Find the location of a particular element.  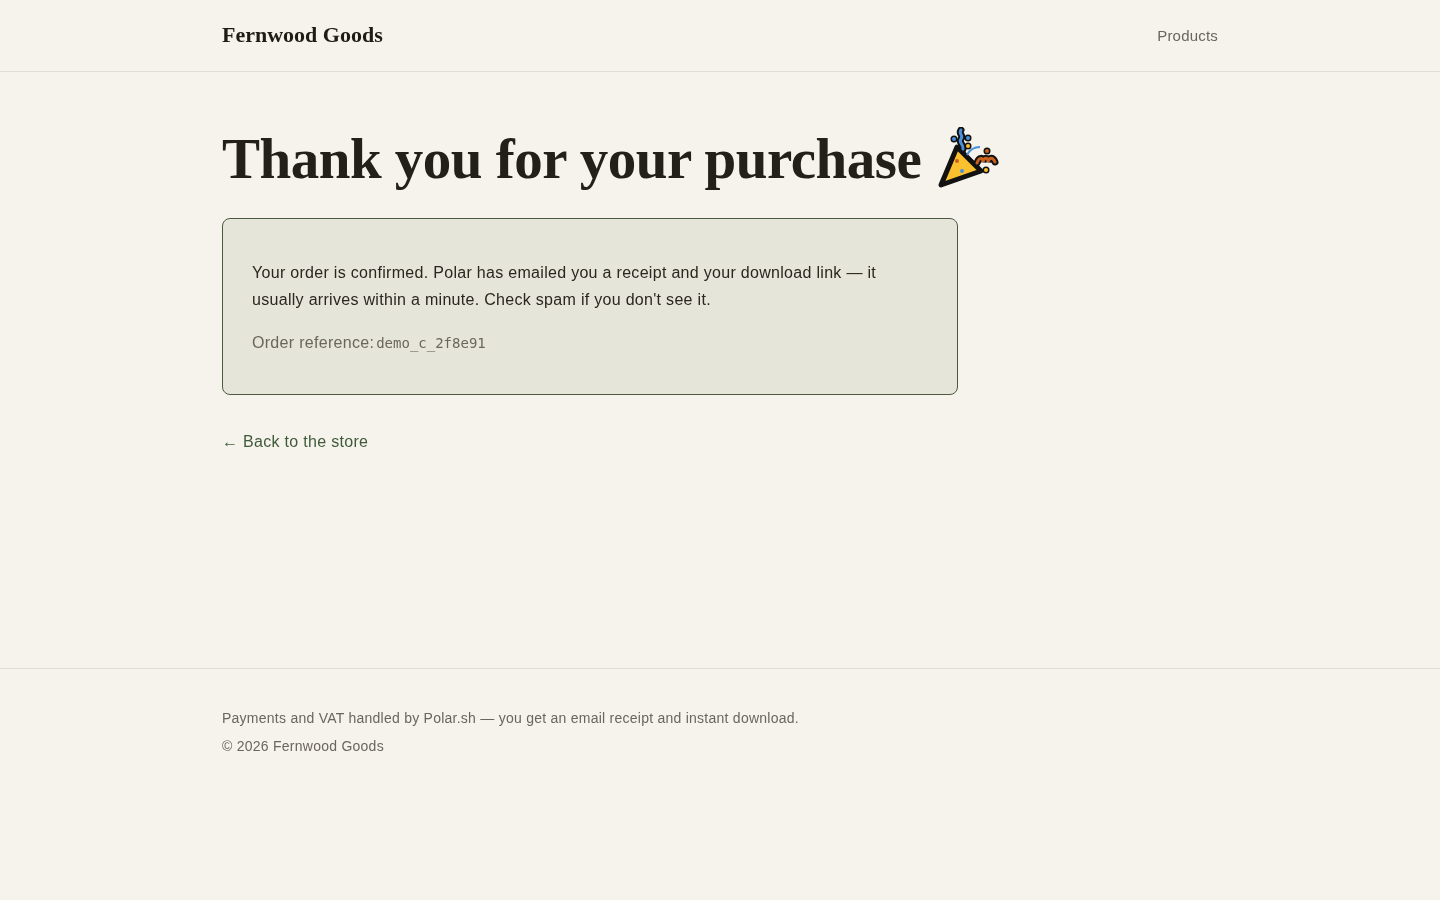

back-to-store-link: ← Back to the store is located at coordinates (295, 442).